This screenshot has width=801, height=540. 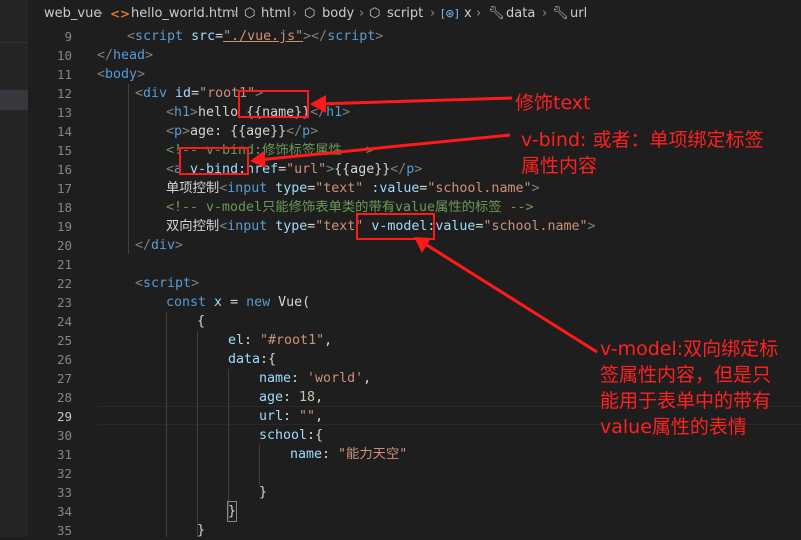 What do you see at coordinates (318, 104) in the screenshot?
I see `arrow-name-head` at bounding box center [318, 104].